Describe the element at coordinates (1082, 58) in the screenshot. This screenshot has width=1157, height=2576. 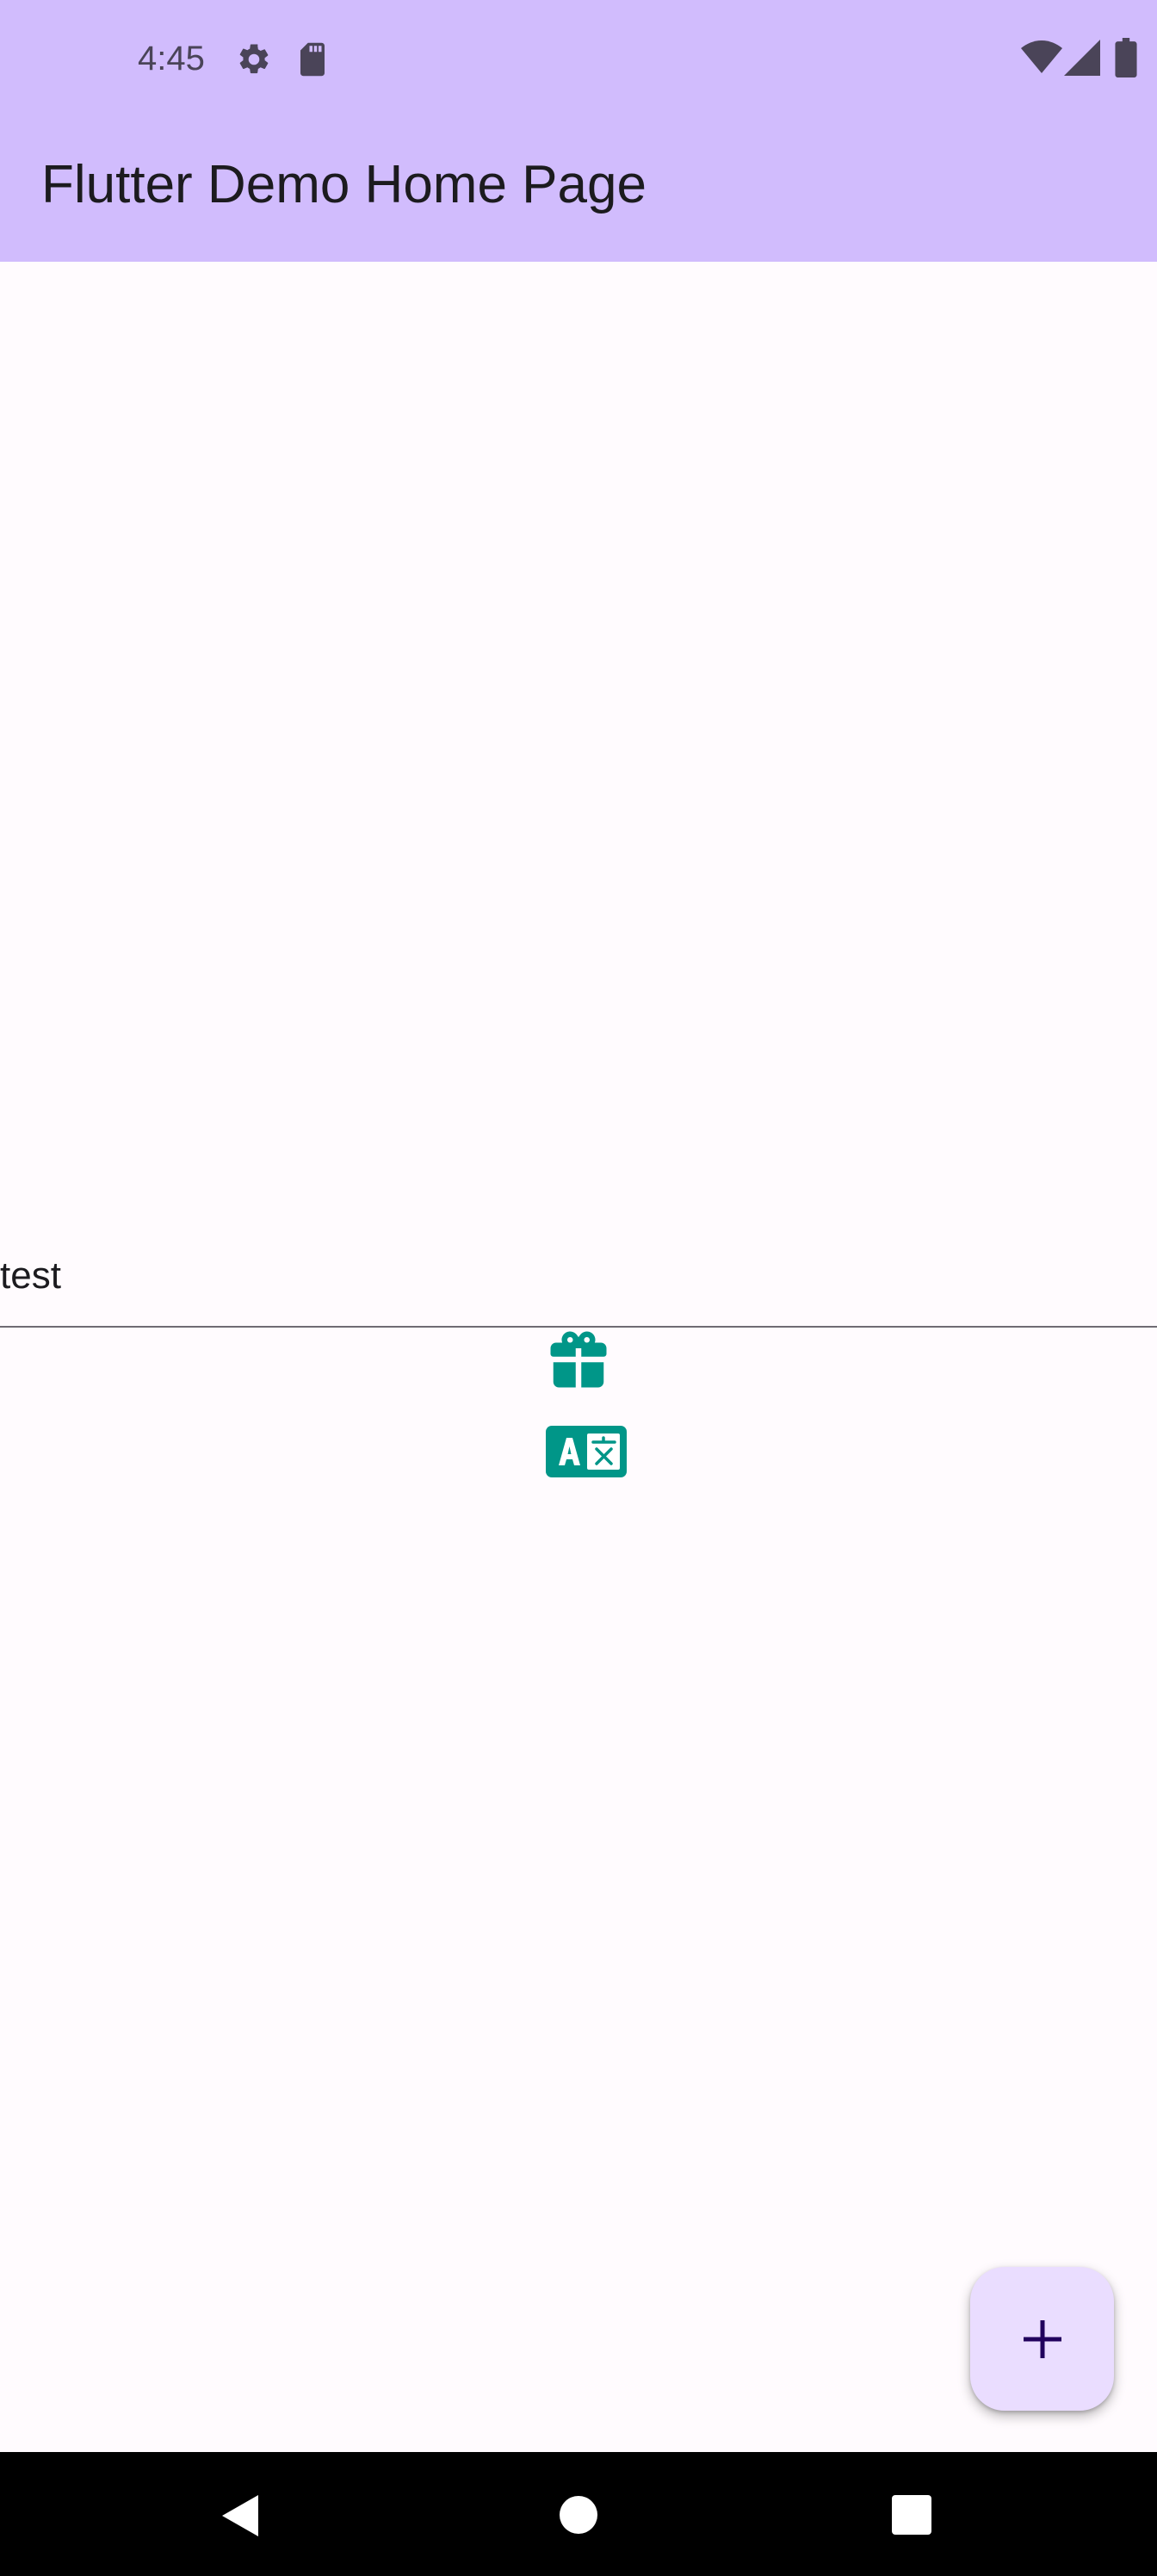
I see `cell-signal-icon` at that location.